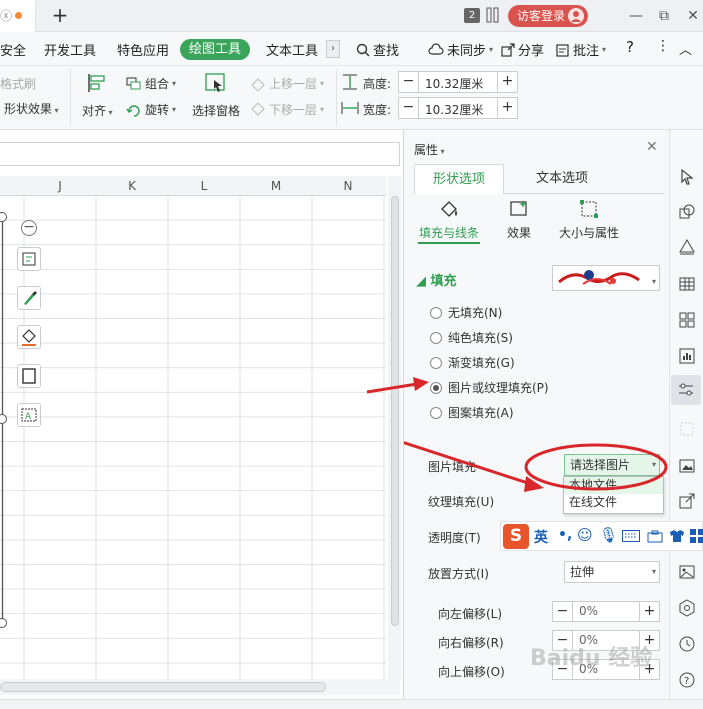 The height and width of the screenshot is (709, 703). What do you see at coordinates (348, 186) in the screenshot?
I see `column-header-n: N` at bounding box center [348, 186].